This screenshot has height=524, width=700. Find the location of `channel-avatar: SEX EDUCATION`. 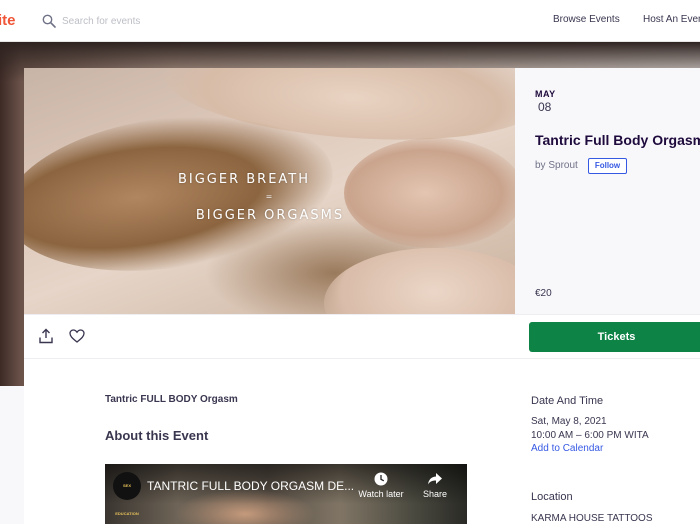

channel-avatar: SEX EDUCATION is located at coordinates (127, 494).